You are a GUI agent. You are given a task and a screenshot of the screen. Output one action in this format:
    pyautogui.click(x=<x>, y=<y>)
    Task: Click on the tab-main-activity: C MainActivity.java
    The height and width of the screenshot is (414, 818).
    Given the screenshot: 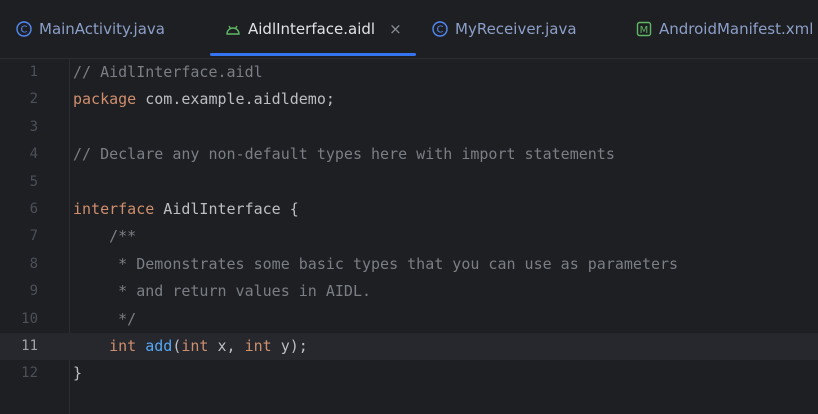 What is the action you would take?
    pyautogui.click(x=90, y=29)
    